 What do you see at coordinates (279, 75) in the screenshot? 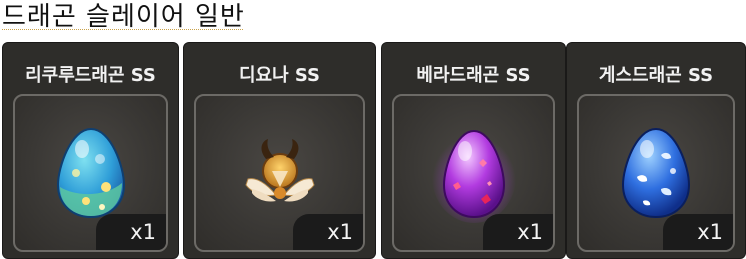
I see `item-name: 디요나 SS` at bounding box center [279, 75].